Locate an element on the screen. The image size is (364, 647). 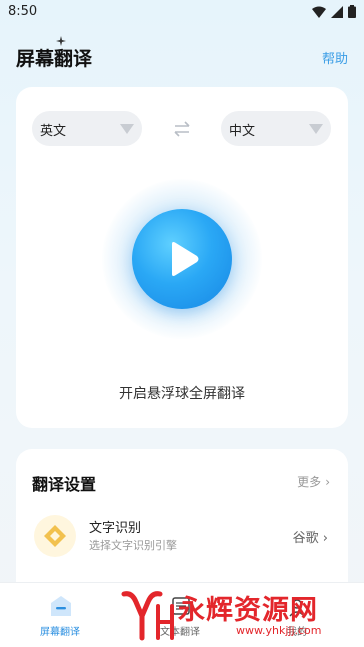
watermark: 永辉资源网 www.yhkjjj.com is located at coordinates (238, 615).